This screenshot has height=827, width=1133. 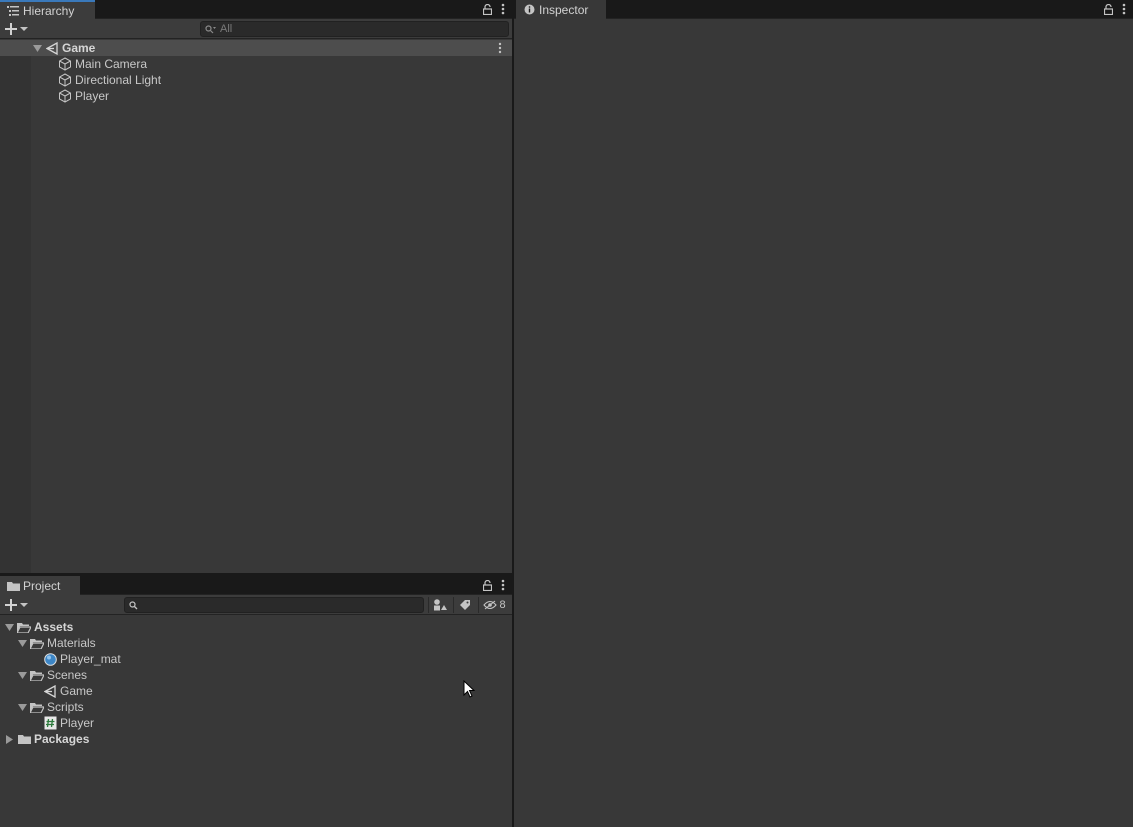 I want to click on tree-item-label: Scenes, so click(x=67, y=675).